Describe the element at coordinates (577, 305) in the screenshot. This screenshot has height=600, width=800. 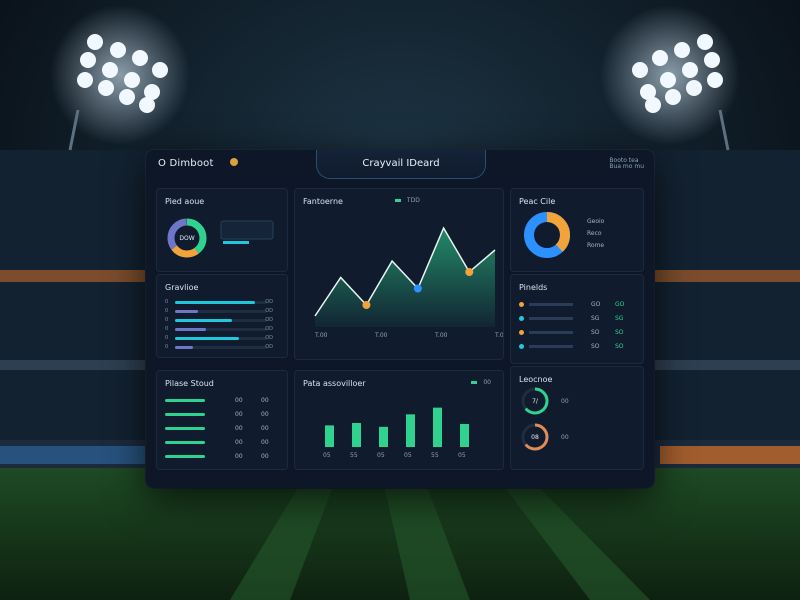
I see `table2-row: GO GO` at that location.